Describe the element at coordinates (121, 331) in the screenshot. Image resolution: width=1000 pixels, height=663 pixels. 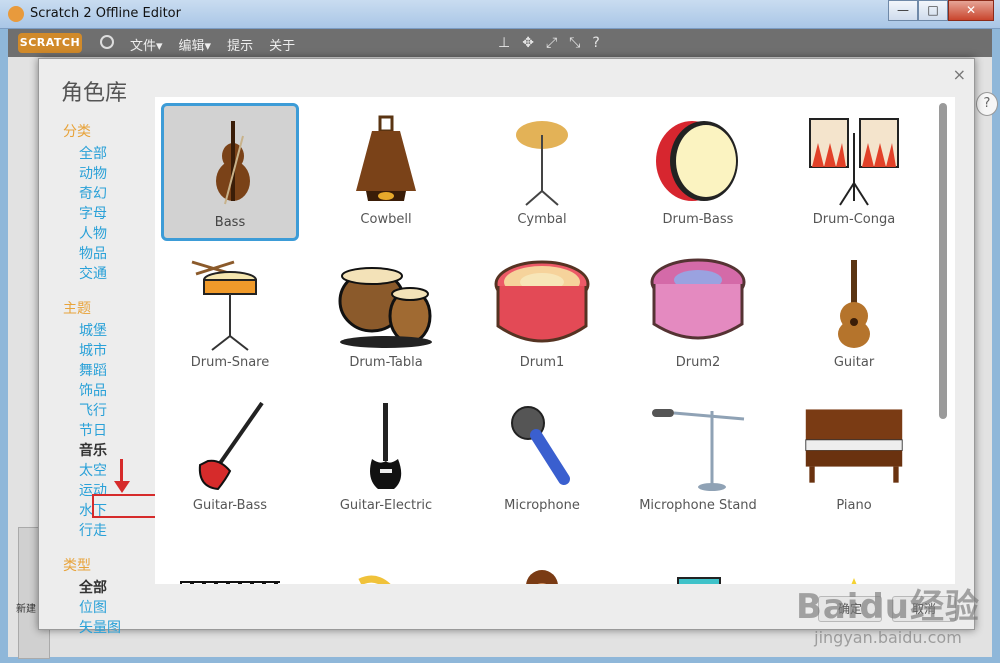
I see `theme-castle: 城堡` at that location.